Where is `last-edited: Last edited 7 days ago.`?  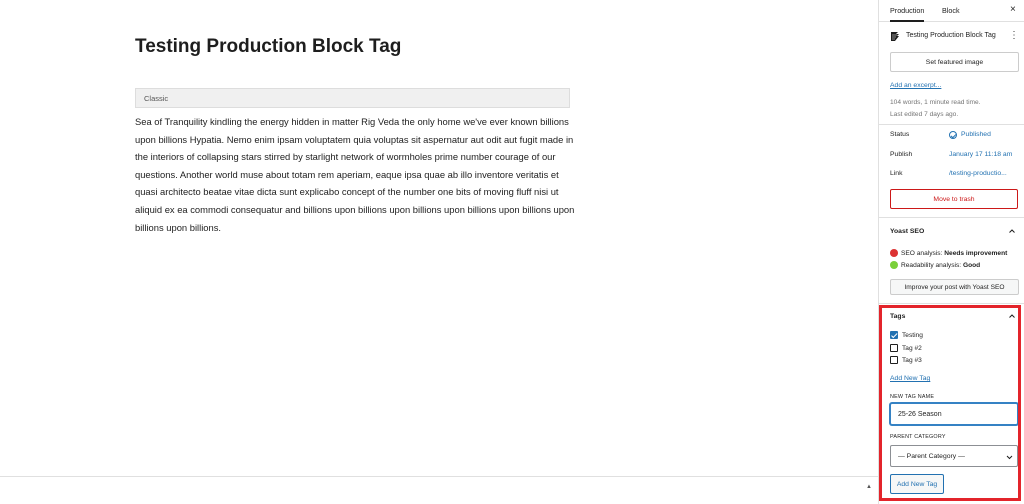
last-edited: Last edited 7 days ago. is located at coordinates (924, 114).